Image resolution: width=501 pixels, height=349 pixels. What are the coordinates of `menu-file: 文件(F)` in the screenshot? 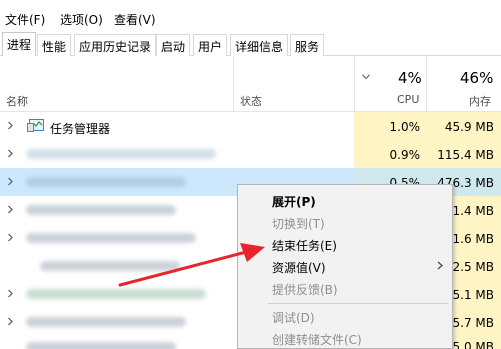 It's located at (25, 19).